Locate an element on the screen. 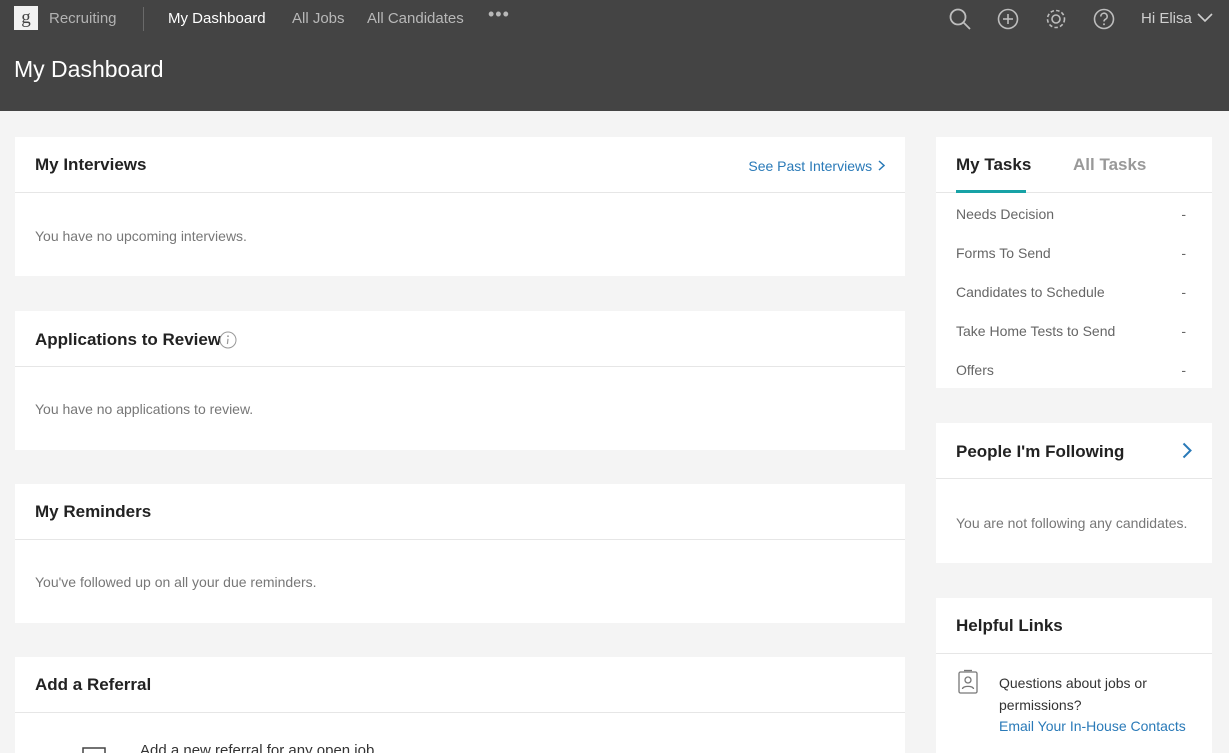 This screenshot has height=753, width=1229. referral-title: Add a Referral is located at coordinates (93, 684).